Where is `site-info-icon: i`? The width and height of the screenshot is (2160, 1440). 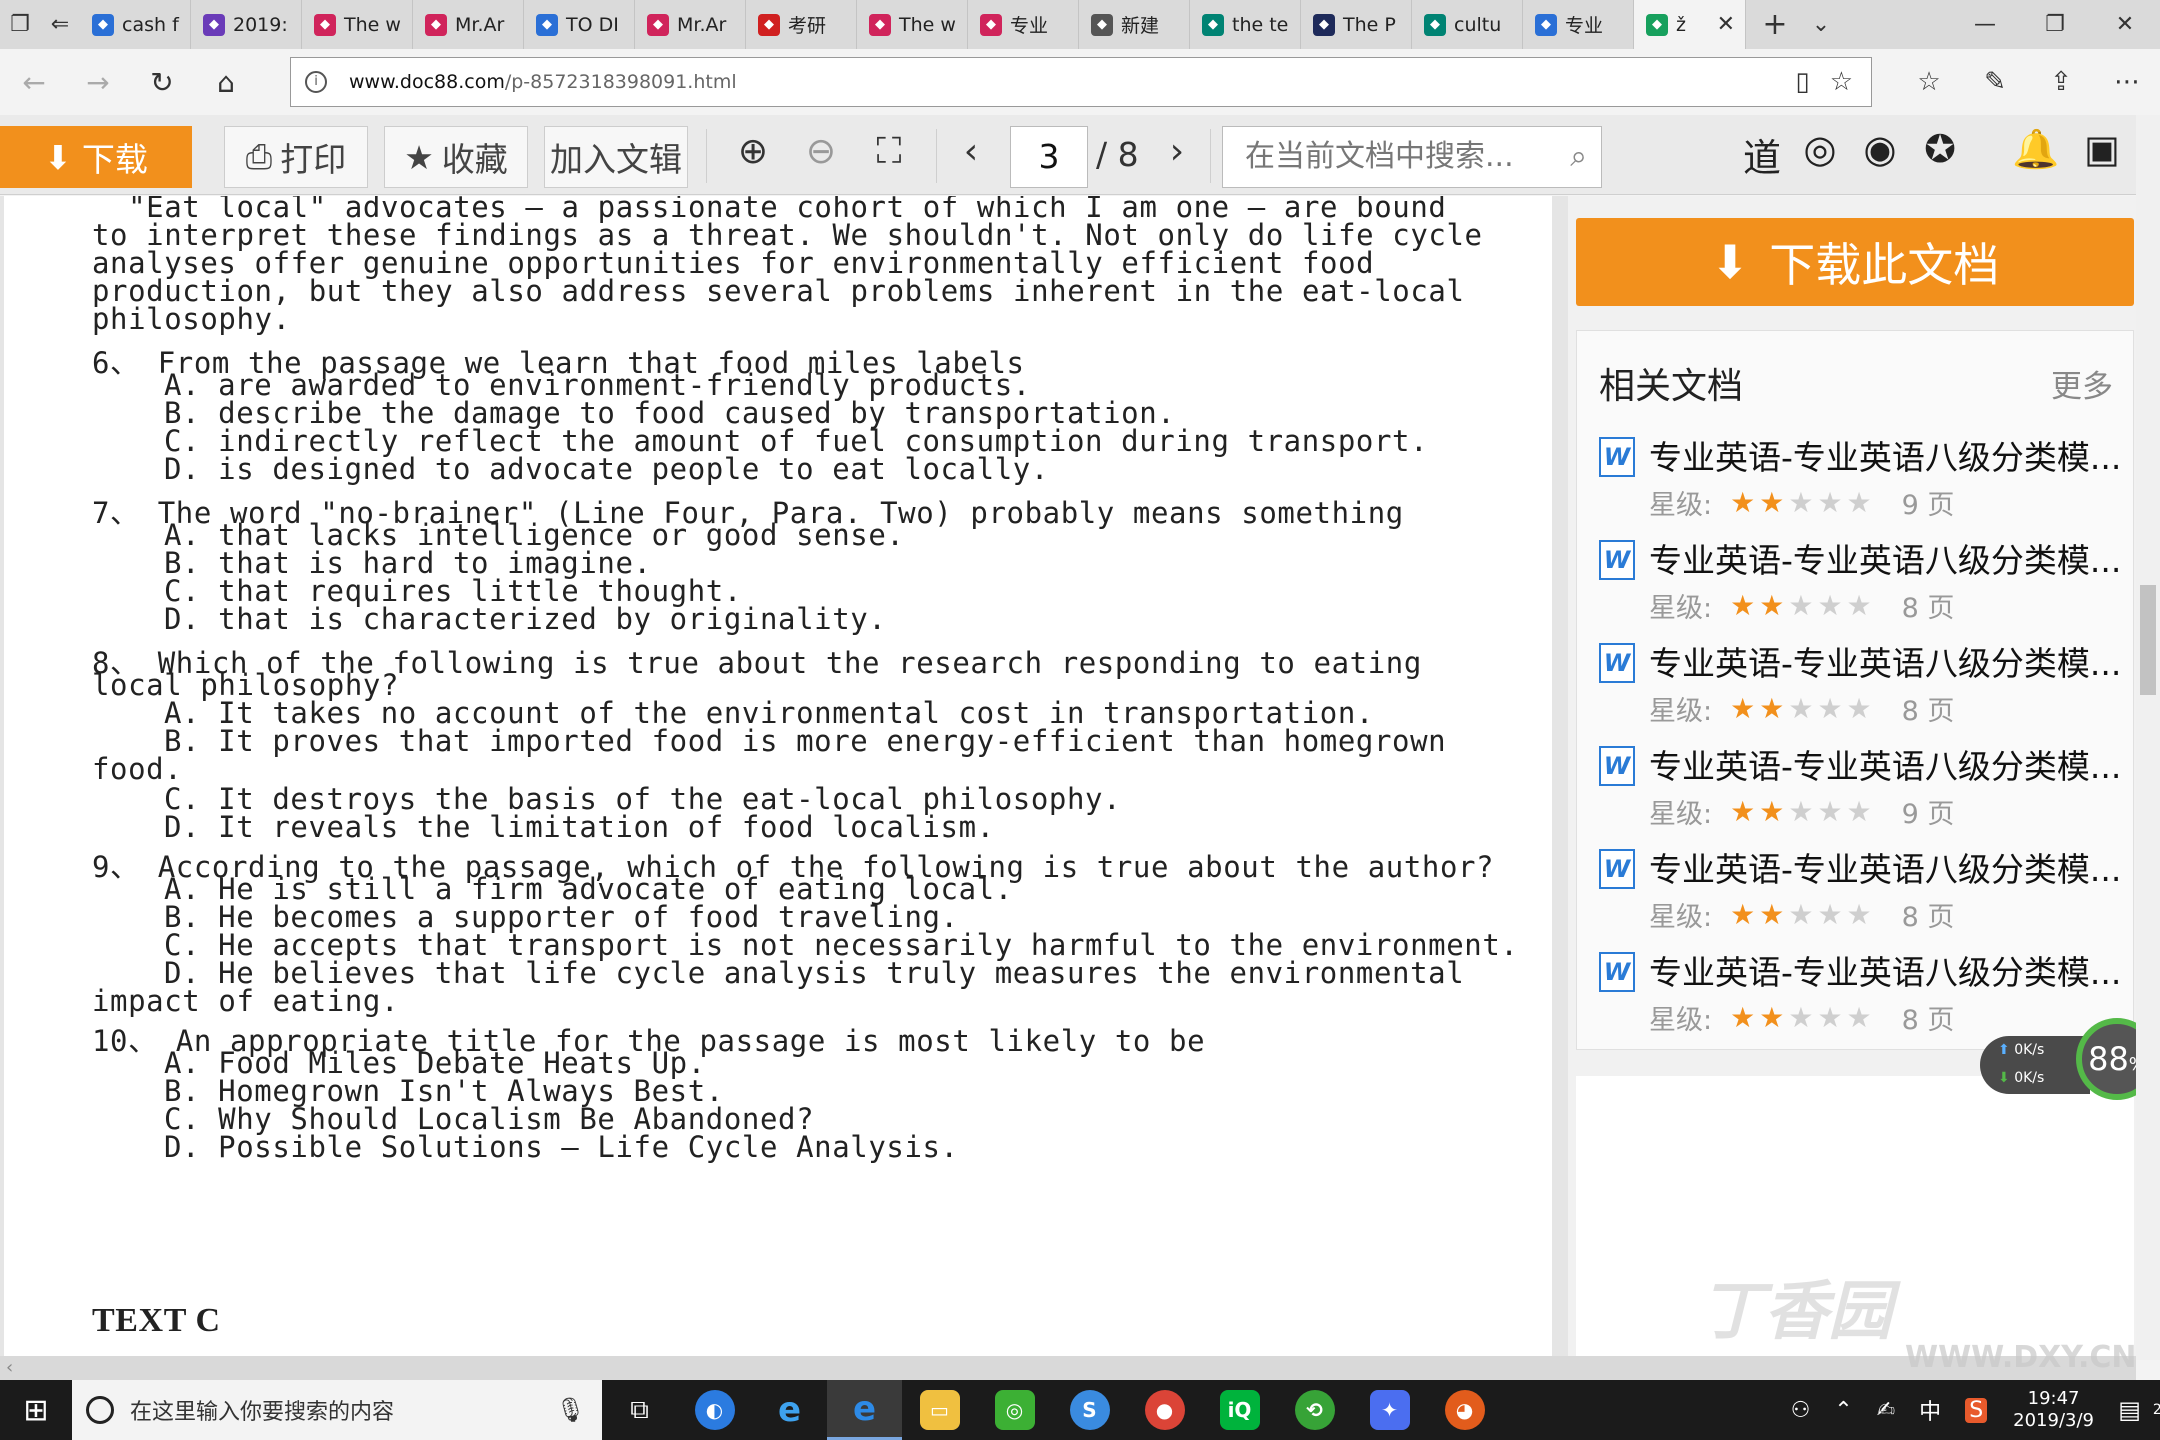 site-info-icon: i is located at coordinates (316, 82).